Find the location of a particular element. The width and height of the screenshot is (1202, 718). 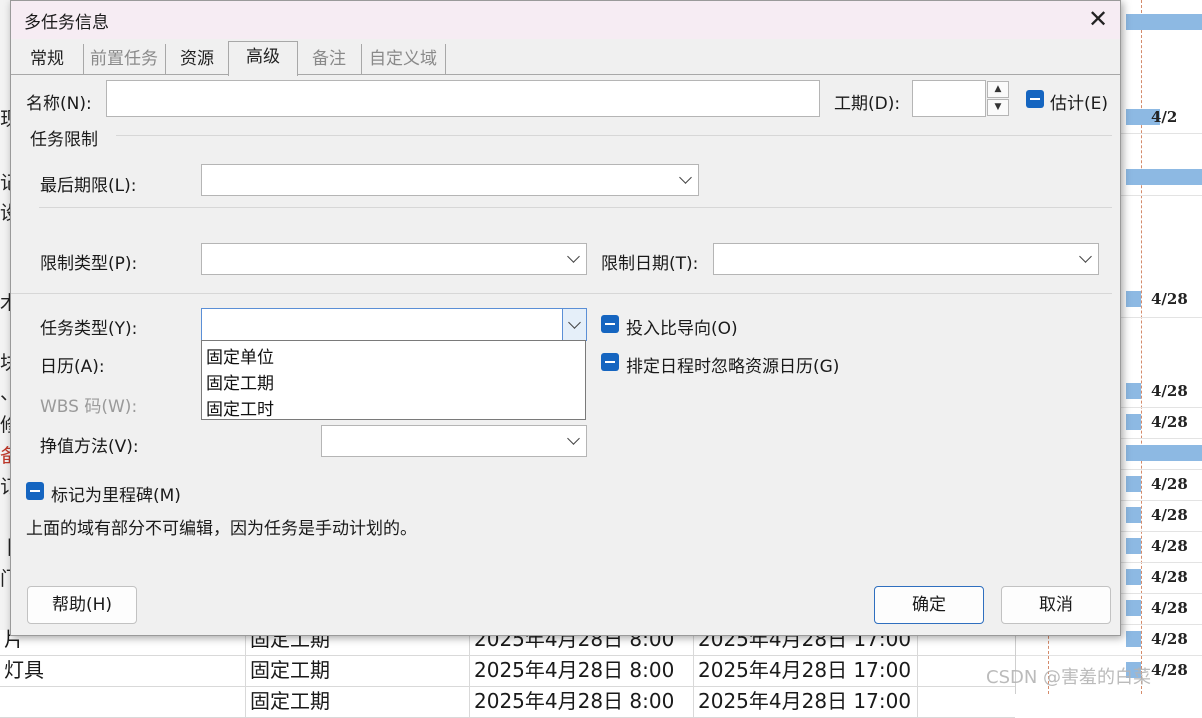

ignore-resource-calendar-label: 排定日程时忽略资源日历(G) is located at coordinates (733, 367).